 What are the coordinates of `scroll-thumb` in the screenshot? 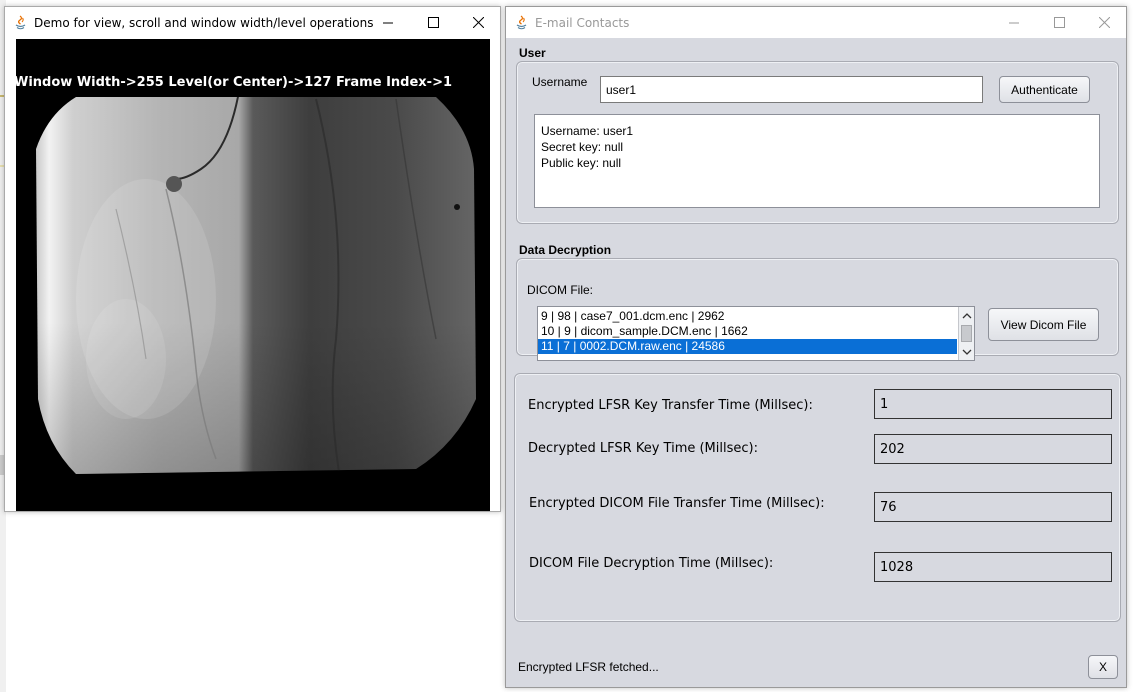 It's located at (966, 333).